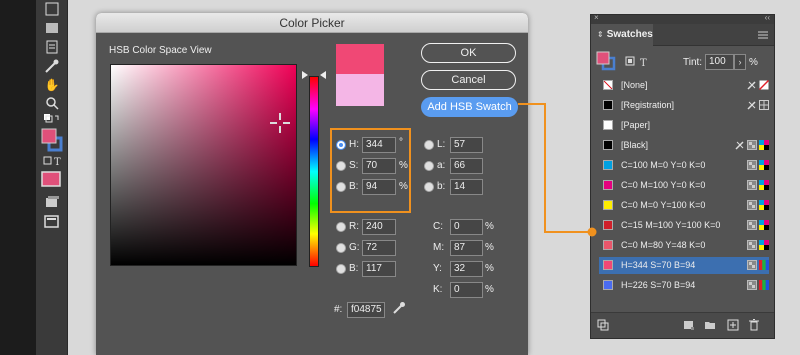  What do you see at coordinates (684, 265) in the screenshot?
I see `swatch-row: H=344 S=70 B=94` at bounding box center [684, 265].